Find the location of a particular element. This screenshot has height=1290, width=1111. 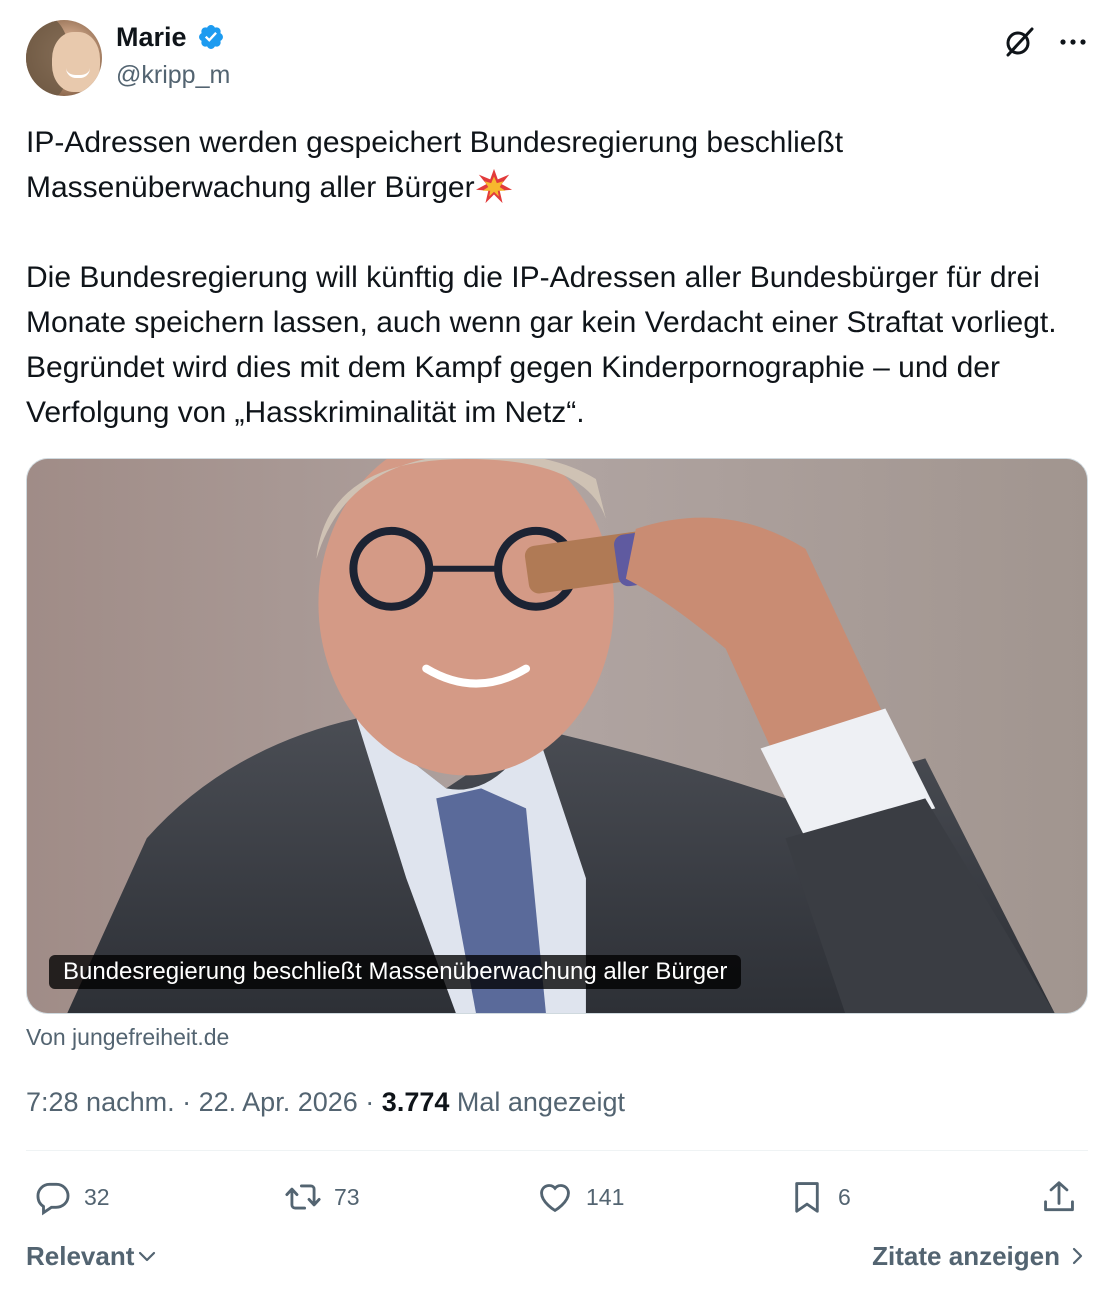

more-options-icon is located at coordinates (1073, 42).